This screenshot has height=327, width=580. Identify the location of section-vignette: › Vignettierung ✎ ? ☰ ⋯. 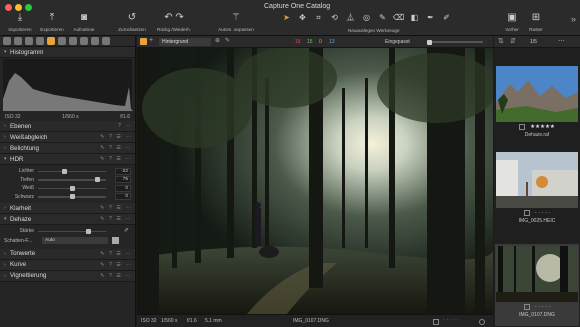
(67, 276).